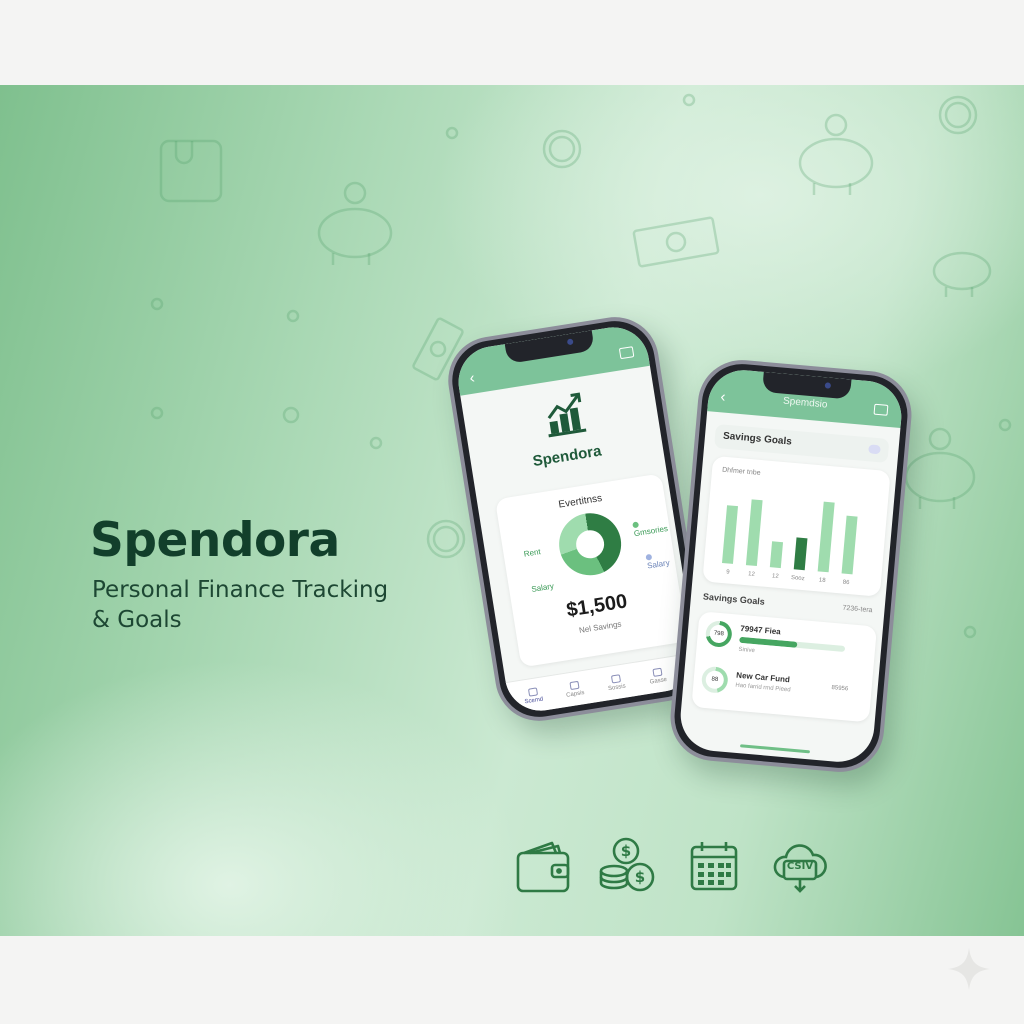  I want to click on filter-pill-icon, so click(874, 449).